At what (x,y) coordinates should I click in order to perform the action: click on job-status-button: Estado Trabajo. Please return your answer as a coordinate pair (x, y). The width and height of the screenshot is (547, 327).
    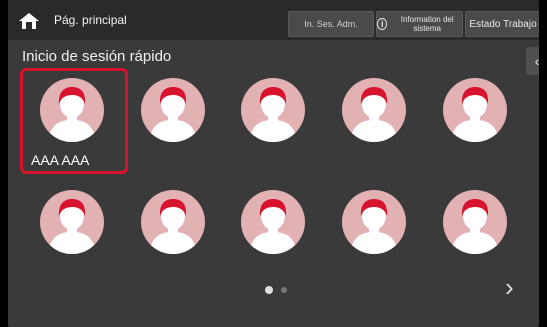
    Looking at the image, I should click on (502, 24).